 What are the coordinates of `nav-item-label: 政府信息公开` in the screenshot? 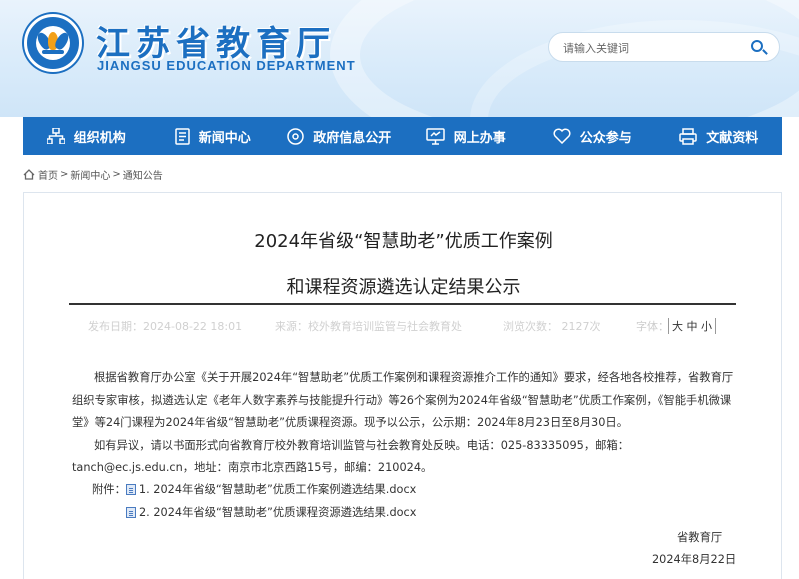 It's located at (352, 138).